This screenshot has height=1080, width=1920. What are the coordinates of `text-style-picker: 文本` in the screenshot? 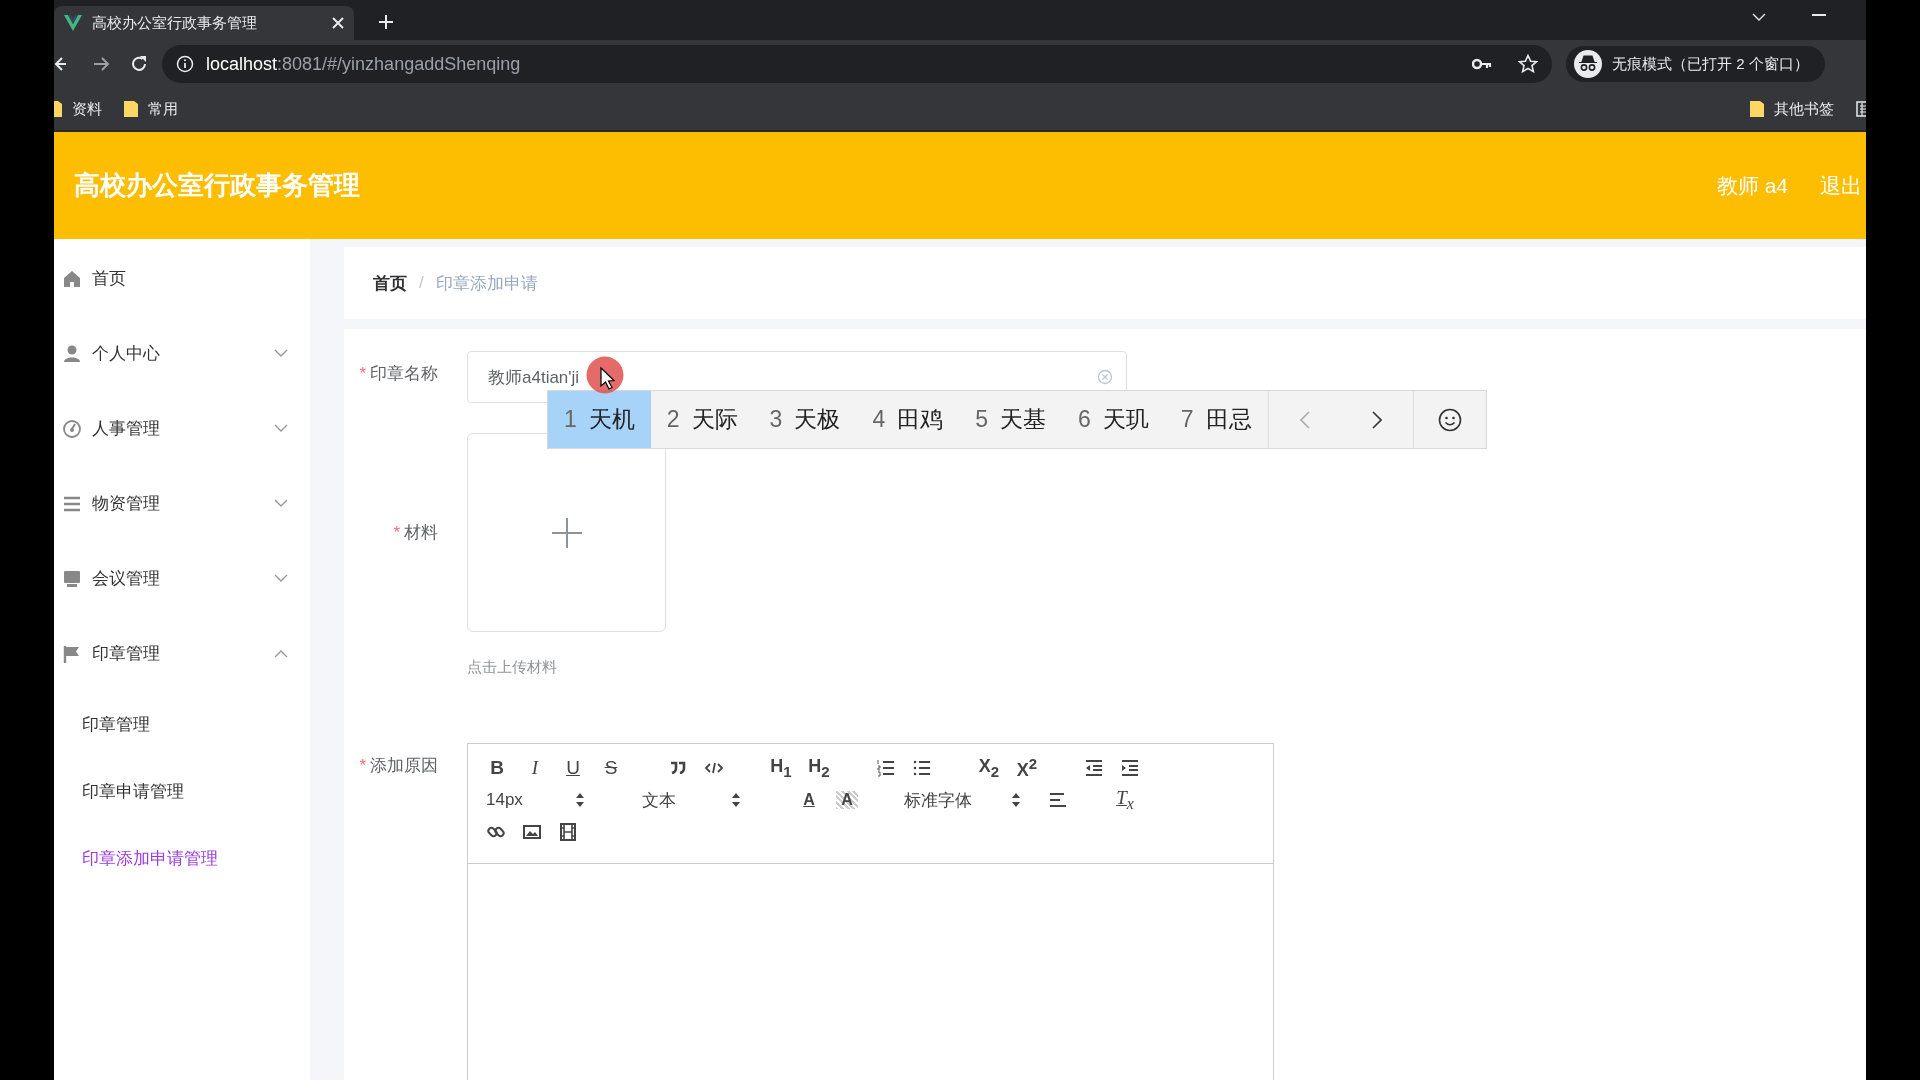 It's located at (697, 800).